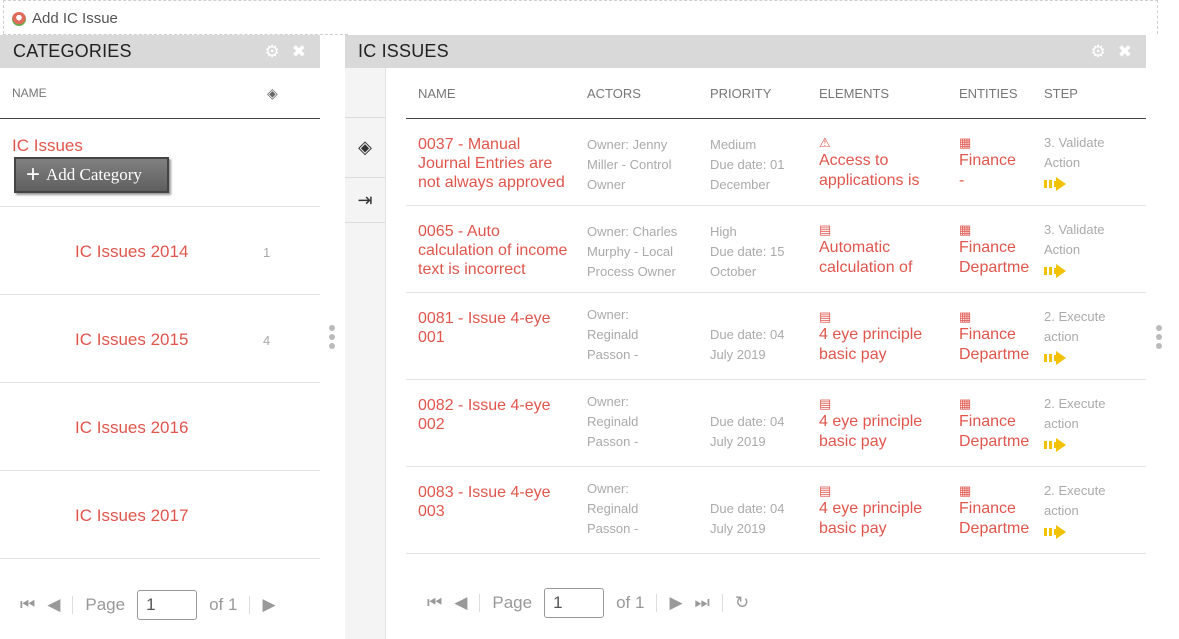 Image resolution: width=1179 pixels, height=639 pixels. I want to click on issue-element-link: ▤ Automatic calculation of, so click(889, 242).